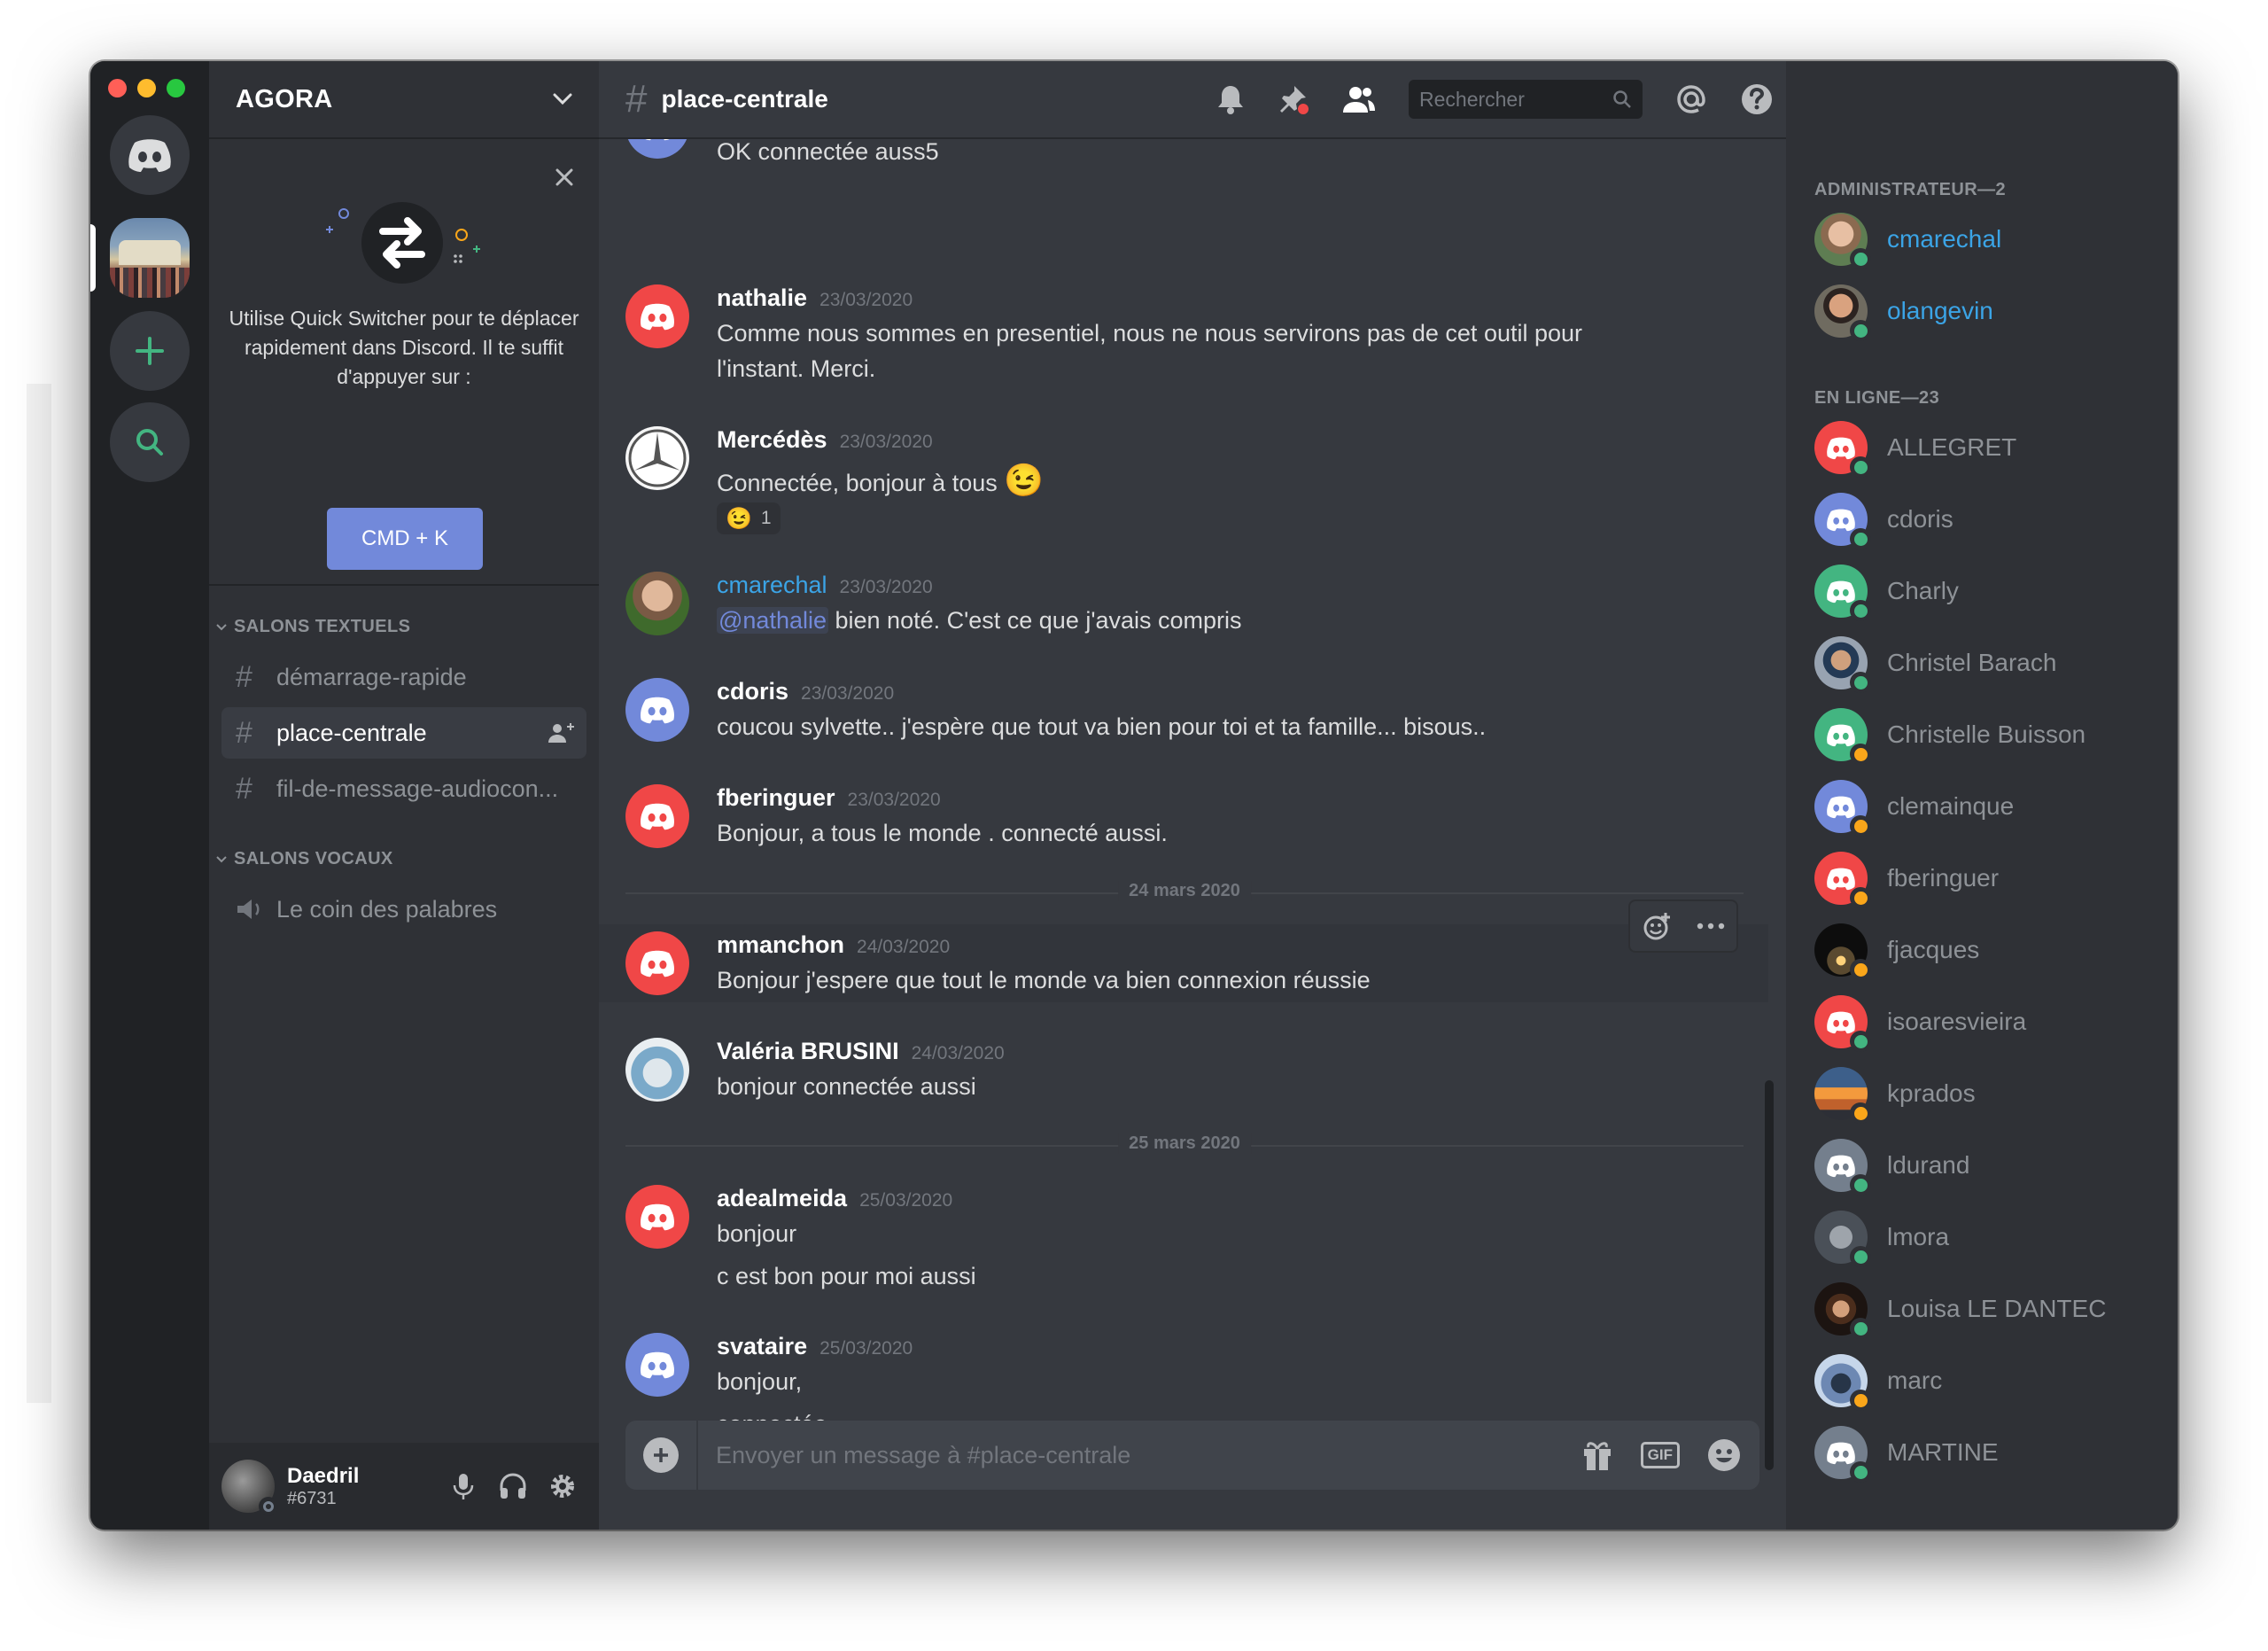 The width and height of the screenshot is (2268, 1651). What do you see at coordinates (117, 88) in the screenshot?
I see `close-window-button` at bounding box center [117, 88].